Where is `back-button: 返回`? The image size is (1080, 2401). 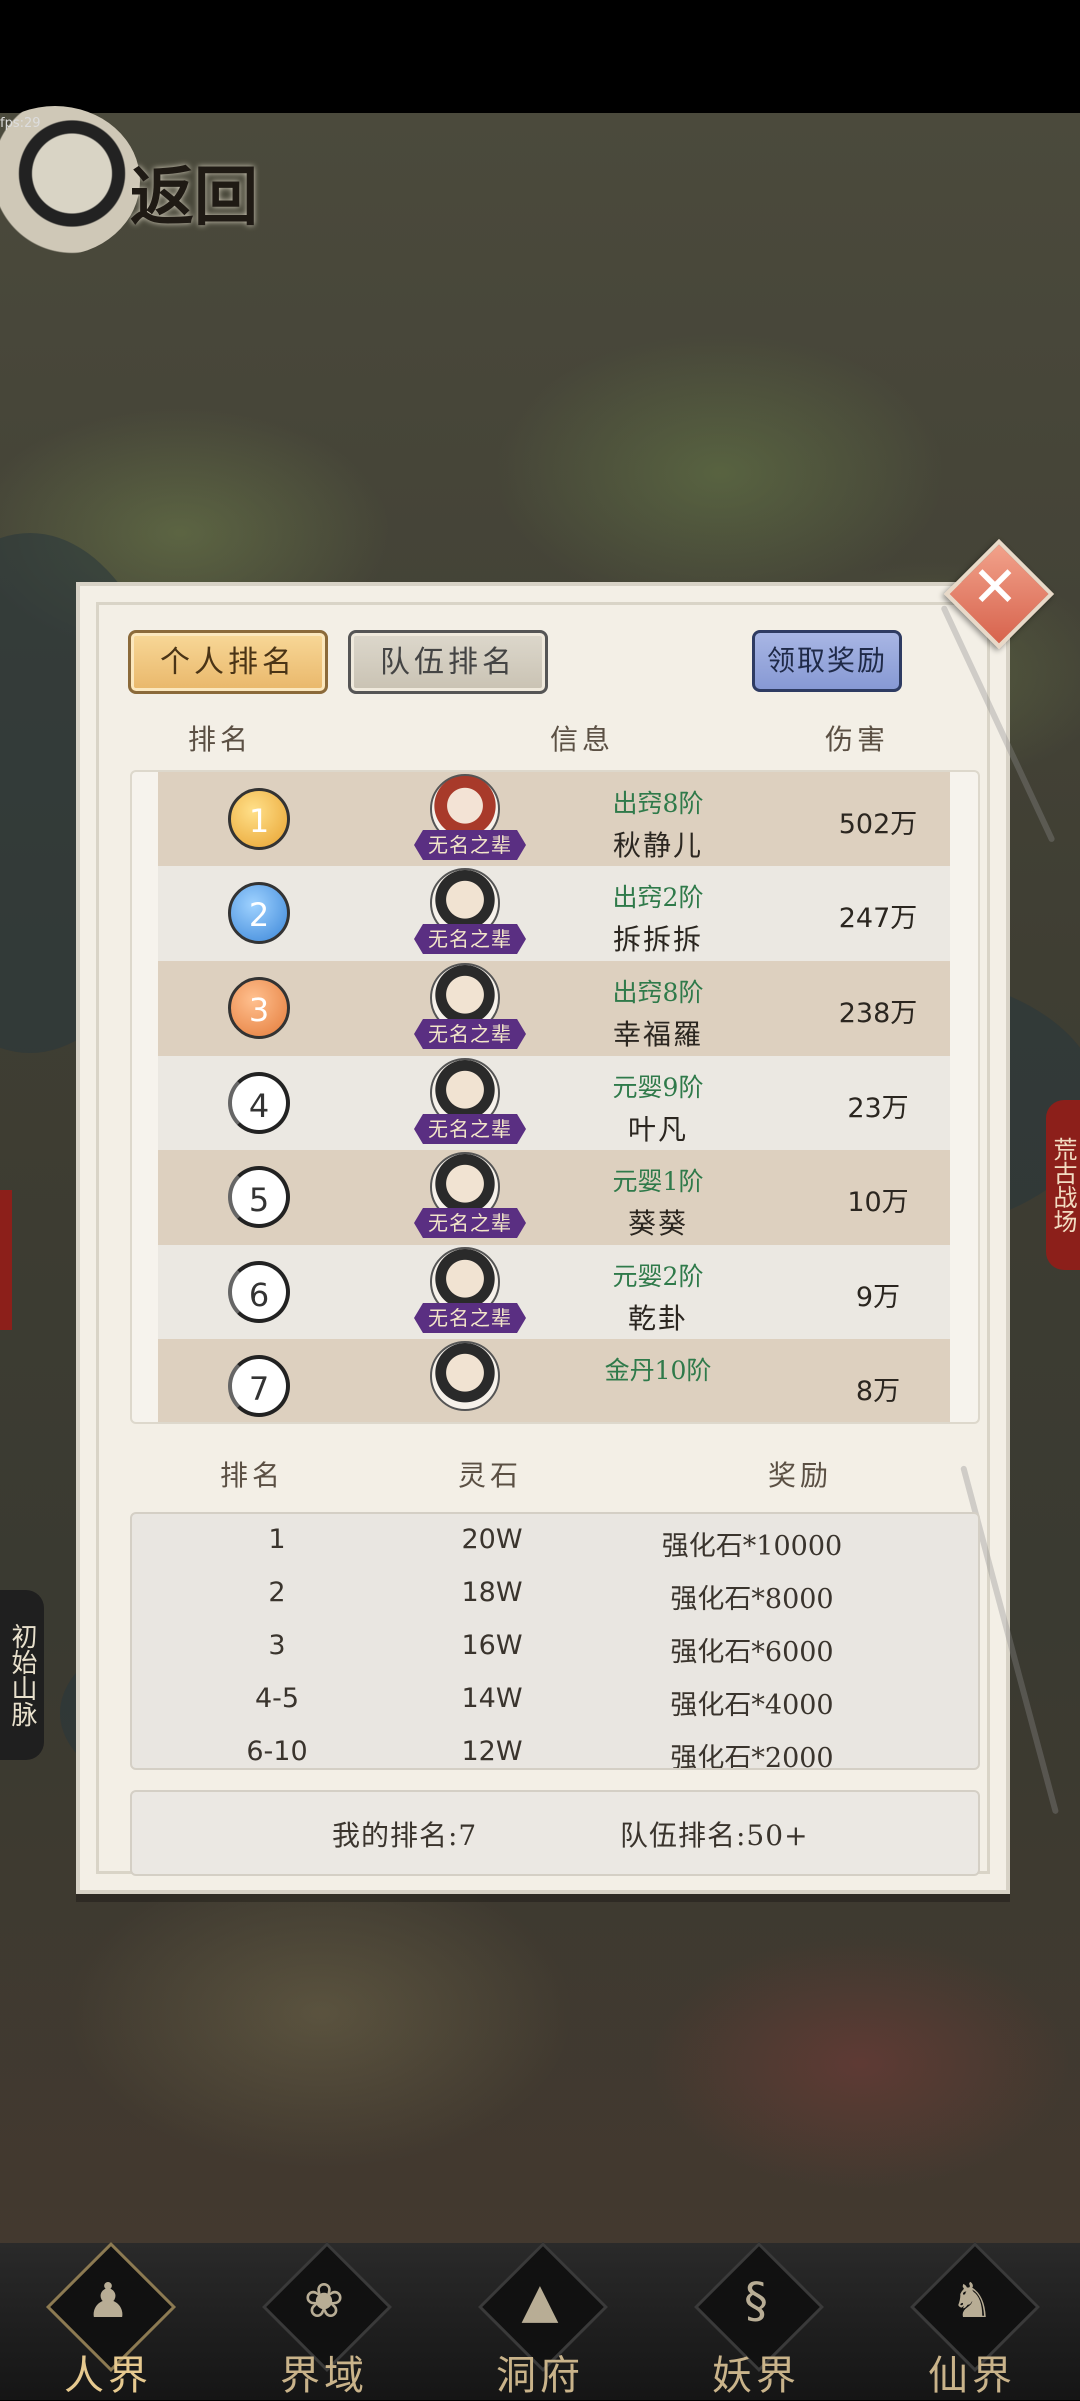
back-button: 返回 is located at coordinates (140, 191).